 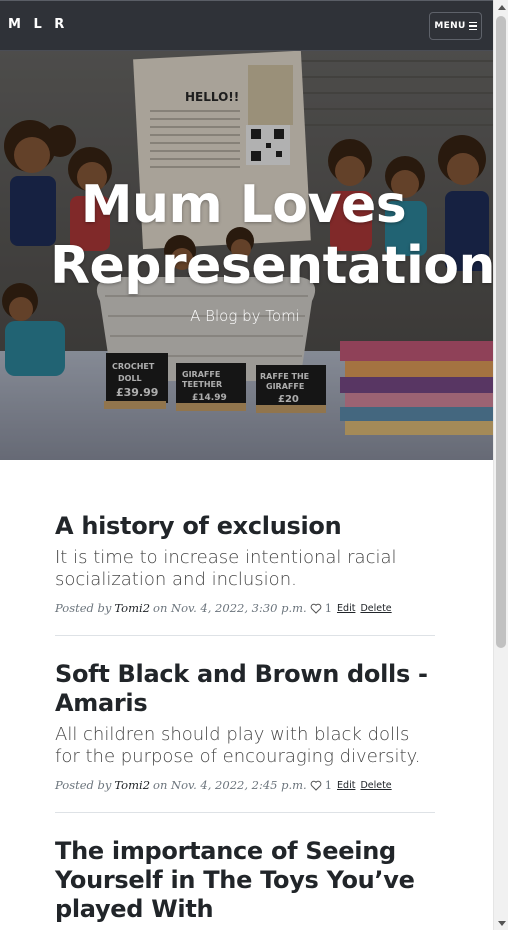 What do you see at coordinates (246, 25) in the screenshot?
I see `navbar: M L R MENU` at bounding box center [246, 25].